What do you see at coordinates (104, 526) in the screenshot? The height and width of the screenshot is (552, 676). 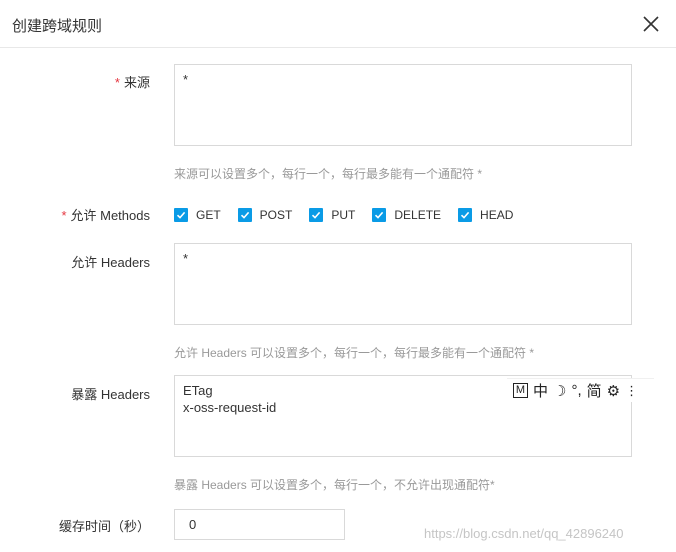 I see `cache-time-label: 缓存时间（秒）` at bounding box center [104, 526].